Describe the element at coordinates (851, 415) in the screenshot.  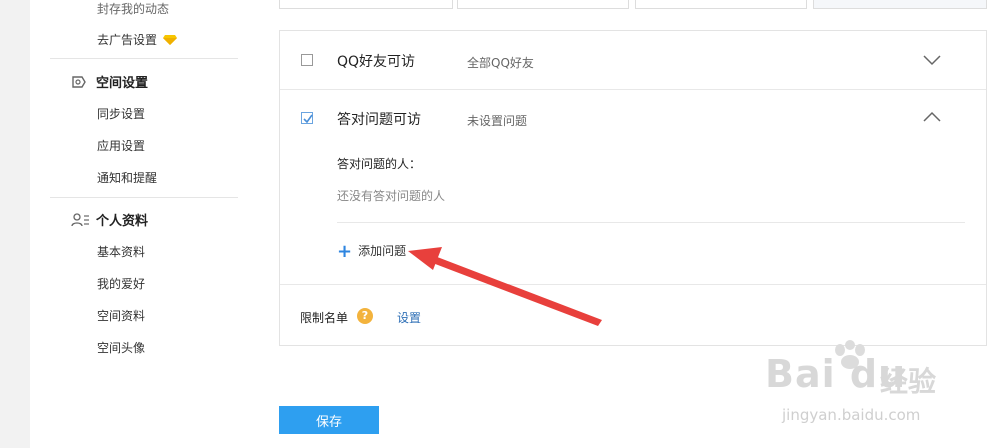
I see `watermark-url: jingyan.baidu.com` at that location.